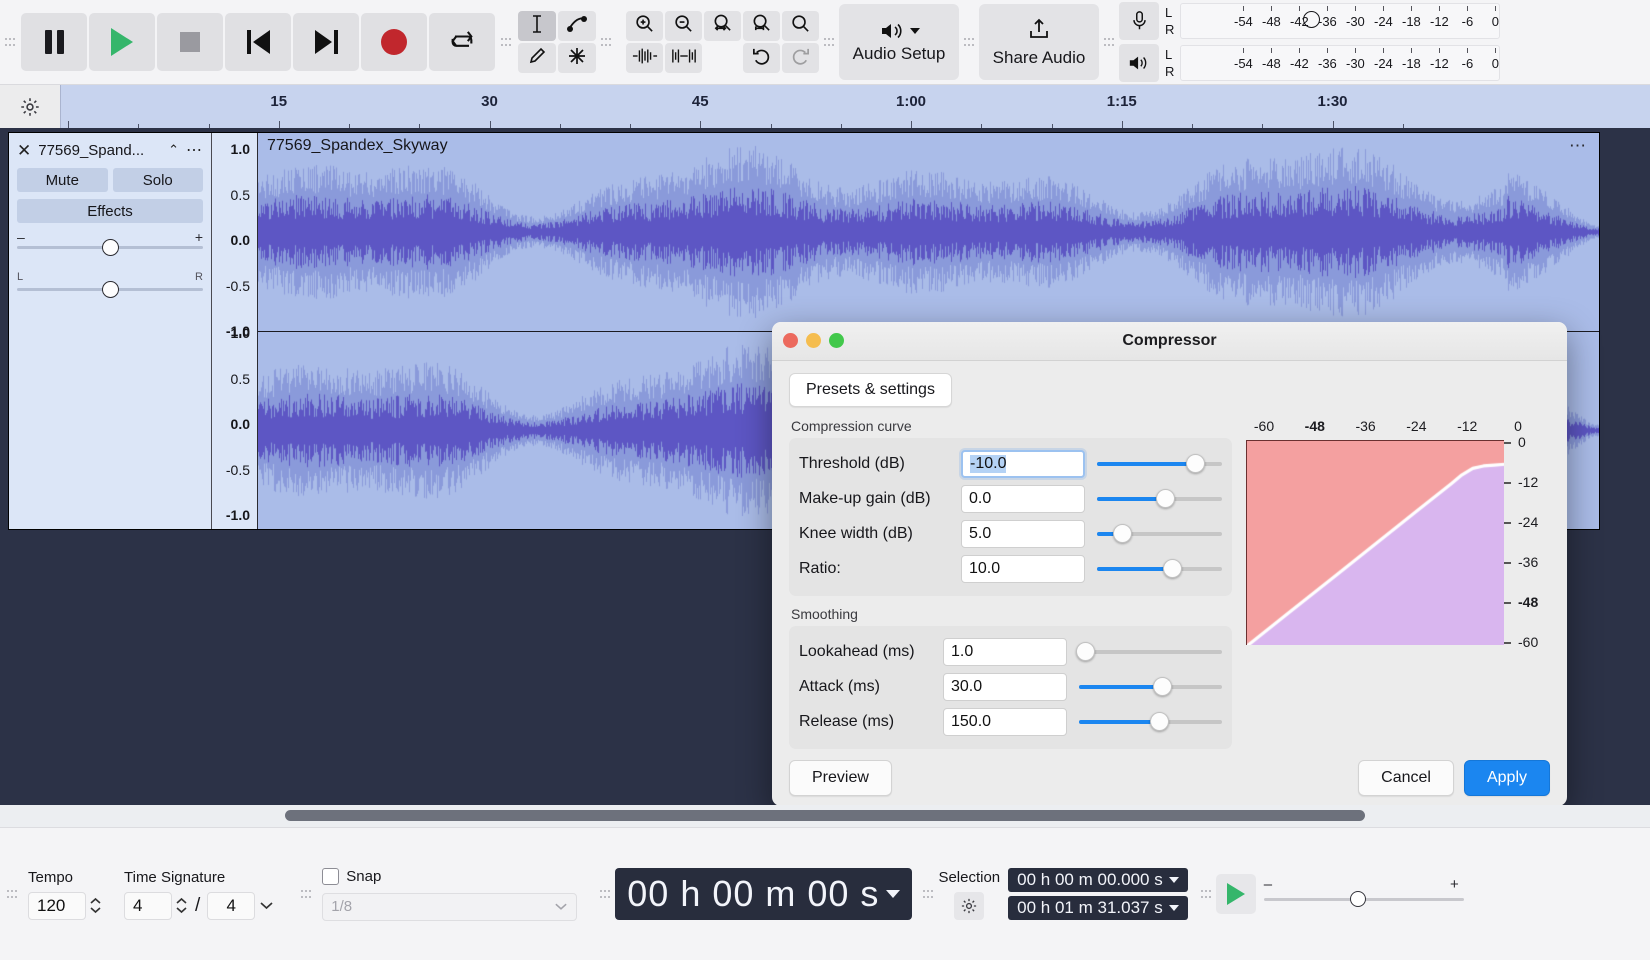 This screenshot has height=960, width=1650. I want to click on envelope-tool-button, so click(577, 26).